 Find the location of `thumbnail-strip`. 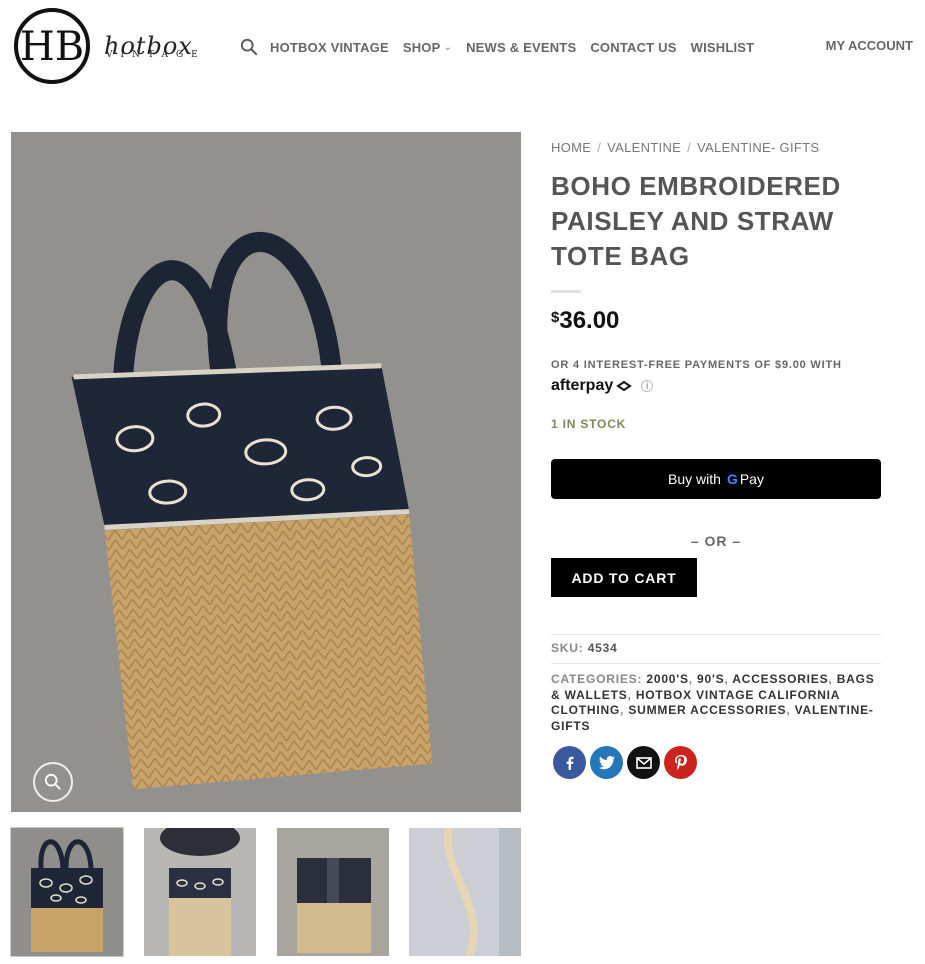

thumbnail-strip is located at coordinates (265, 892).